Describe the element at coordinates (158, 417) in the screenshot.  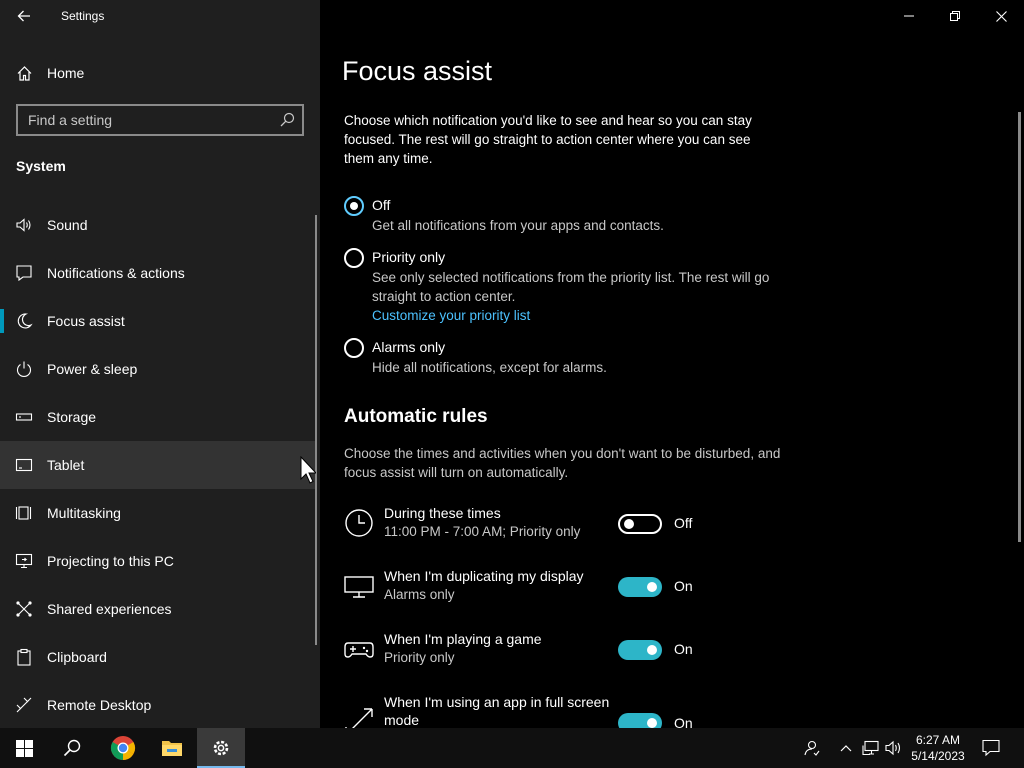
I see `sidebar-item-storage: Storage` at that location.